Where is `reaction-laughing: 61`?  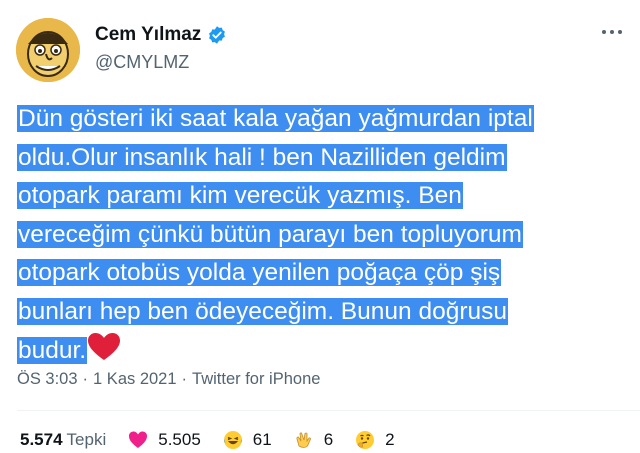 reaction-laughing: 61 is located at coordinates (247, 440).